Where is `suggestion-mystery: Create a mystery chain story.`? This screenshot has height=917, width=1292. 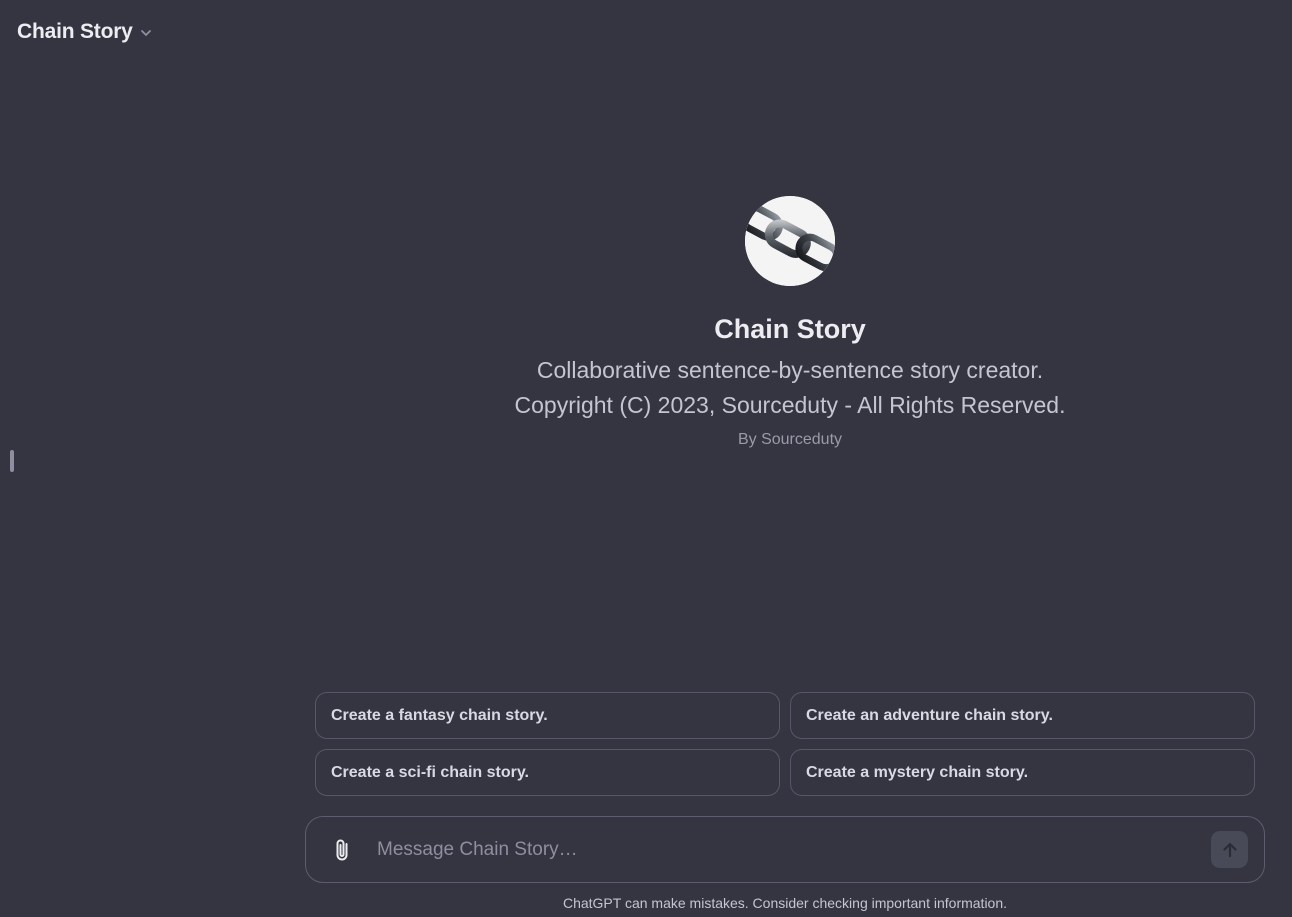
suggestion-mystery: Create a mystery chain story. is located at coordinates (1022, 772).